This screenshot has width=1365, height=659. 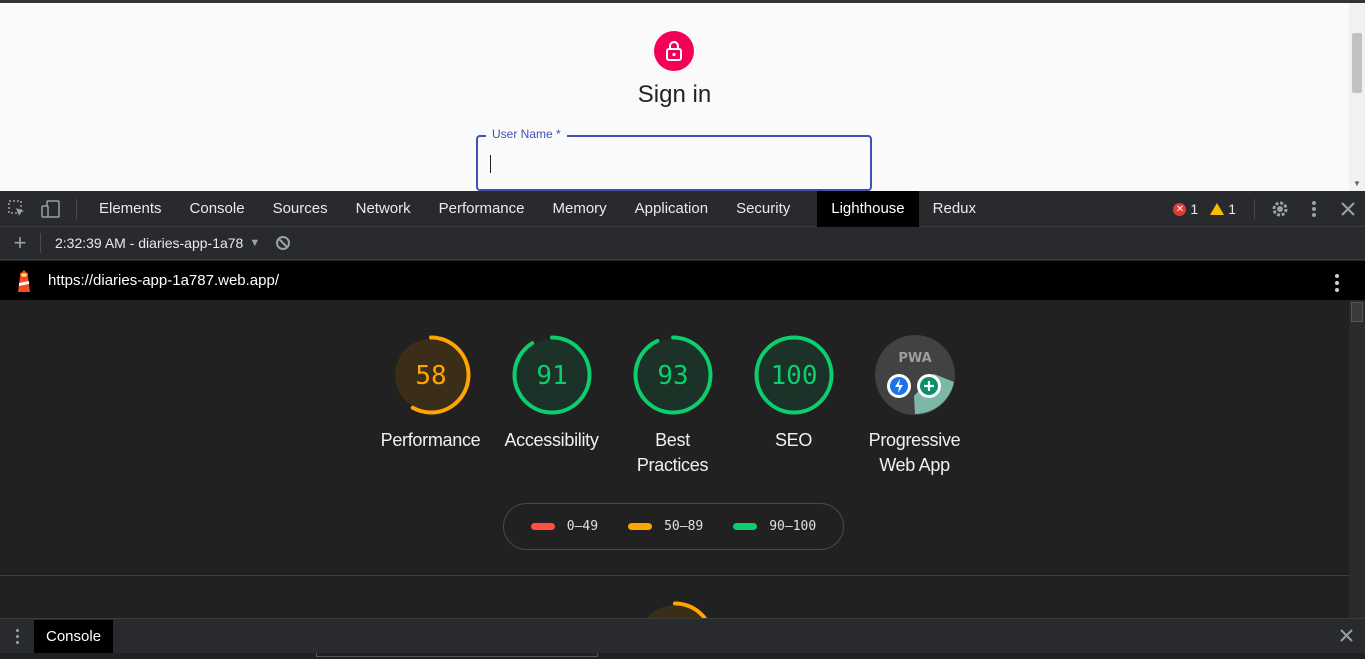 What do you see at coordinates (24, 281) in the screenshot?
I see `lighthouse-logo-icon` at bounding box center [24, 281].